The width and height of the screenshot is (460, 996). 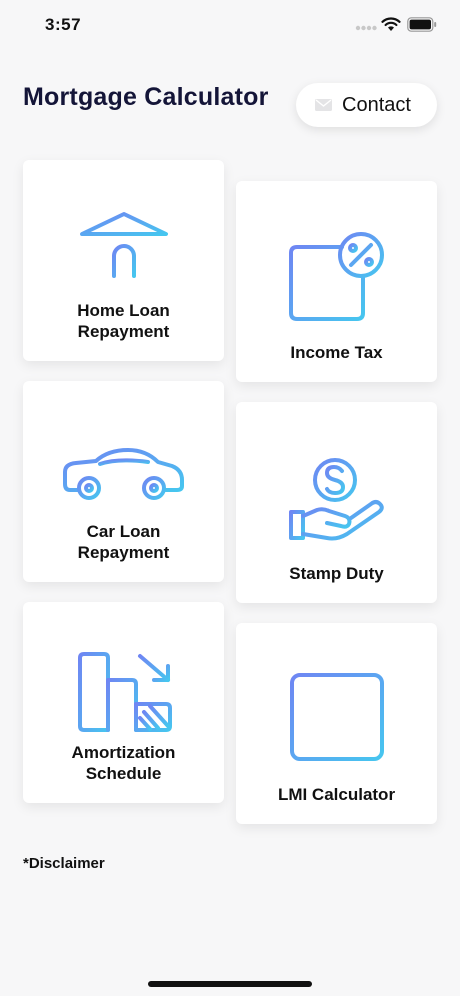 I want to click on hand-coin-icon, so click(x=336, y=499).